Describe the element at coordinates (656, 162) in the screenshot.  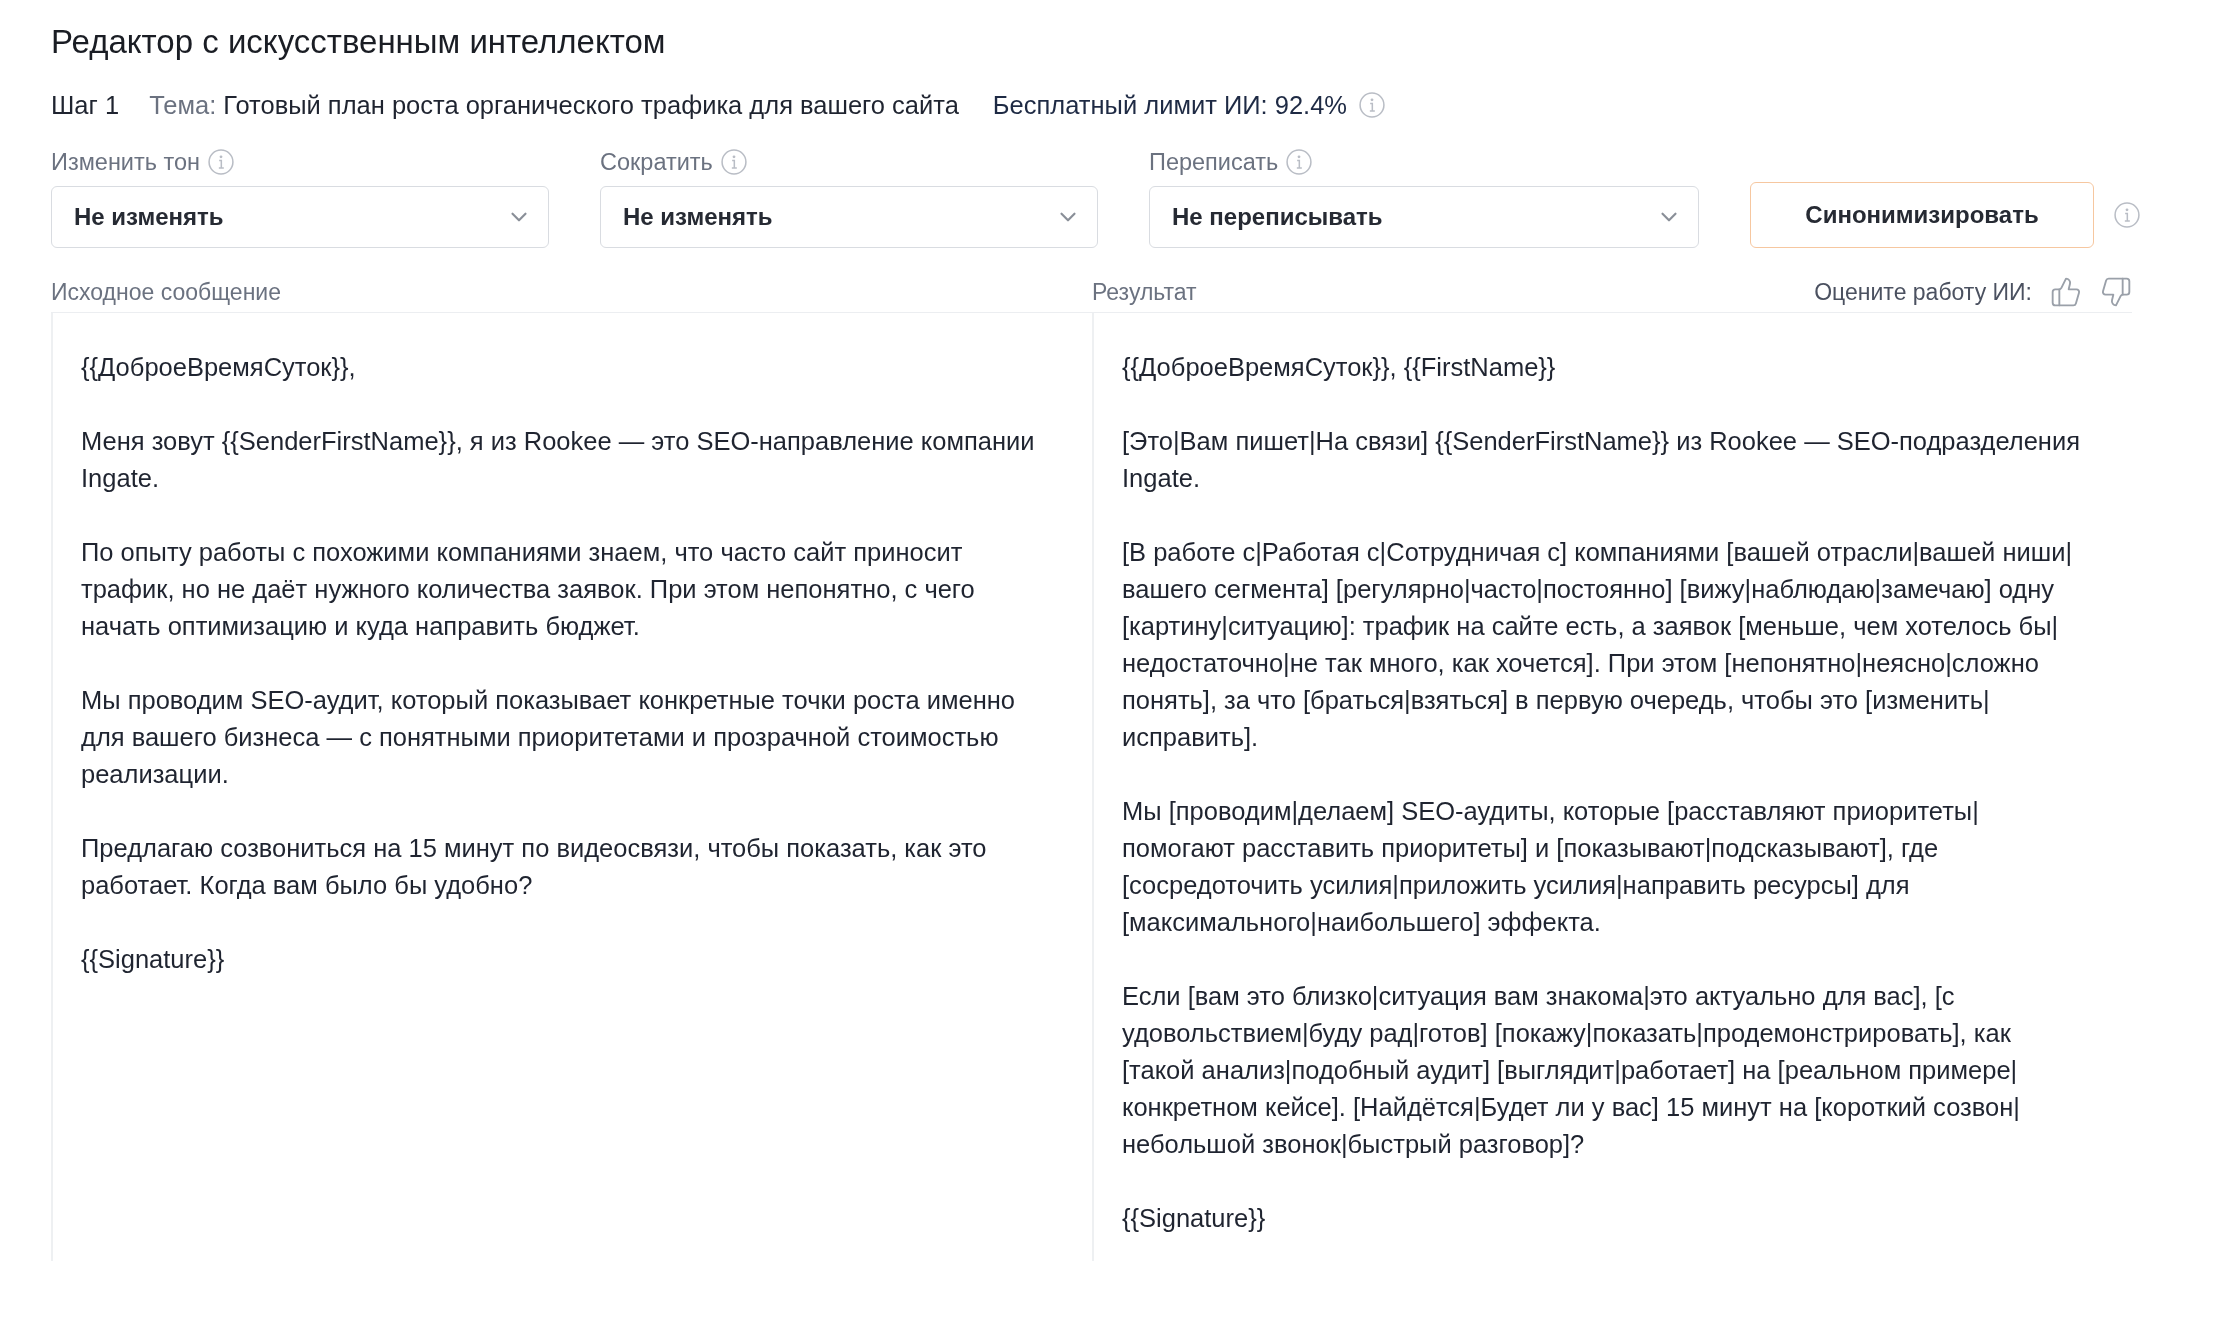
I see `field-label: Сократить` at that location.